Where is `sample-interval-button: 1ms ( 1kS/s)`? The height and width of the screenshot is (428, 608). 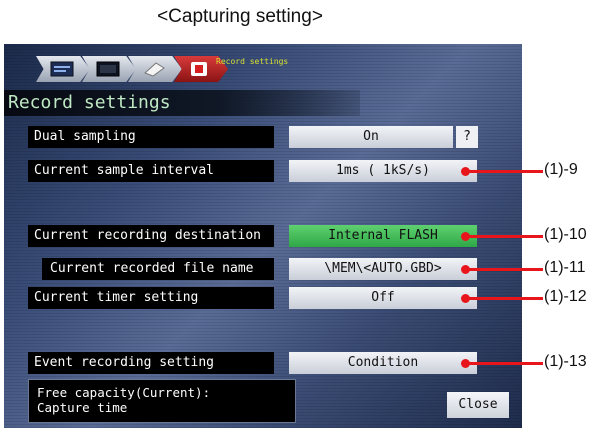 sample-interval-button: 1ms ( 1kS/s) is located at coordinates (383, 171).